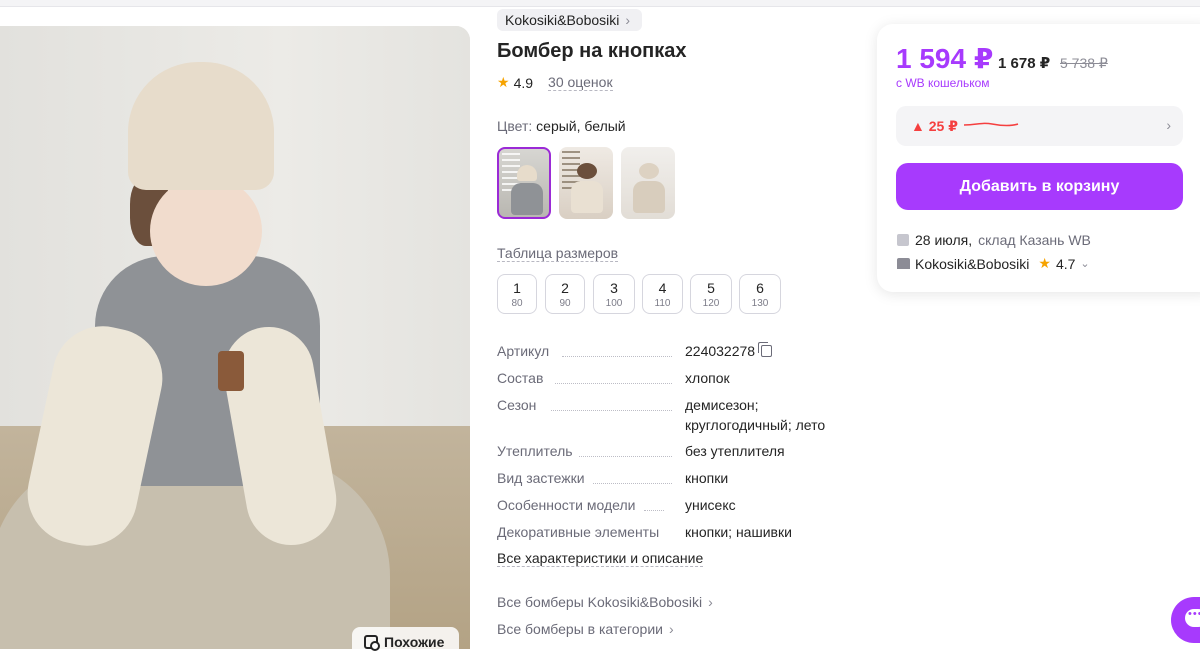 The image size is (1200, 657). I want to click on brand-link: Kokosiki&Bobosiki ›, so click(570, 20).